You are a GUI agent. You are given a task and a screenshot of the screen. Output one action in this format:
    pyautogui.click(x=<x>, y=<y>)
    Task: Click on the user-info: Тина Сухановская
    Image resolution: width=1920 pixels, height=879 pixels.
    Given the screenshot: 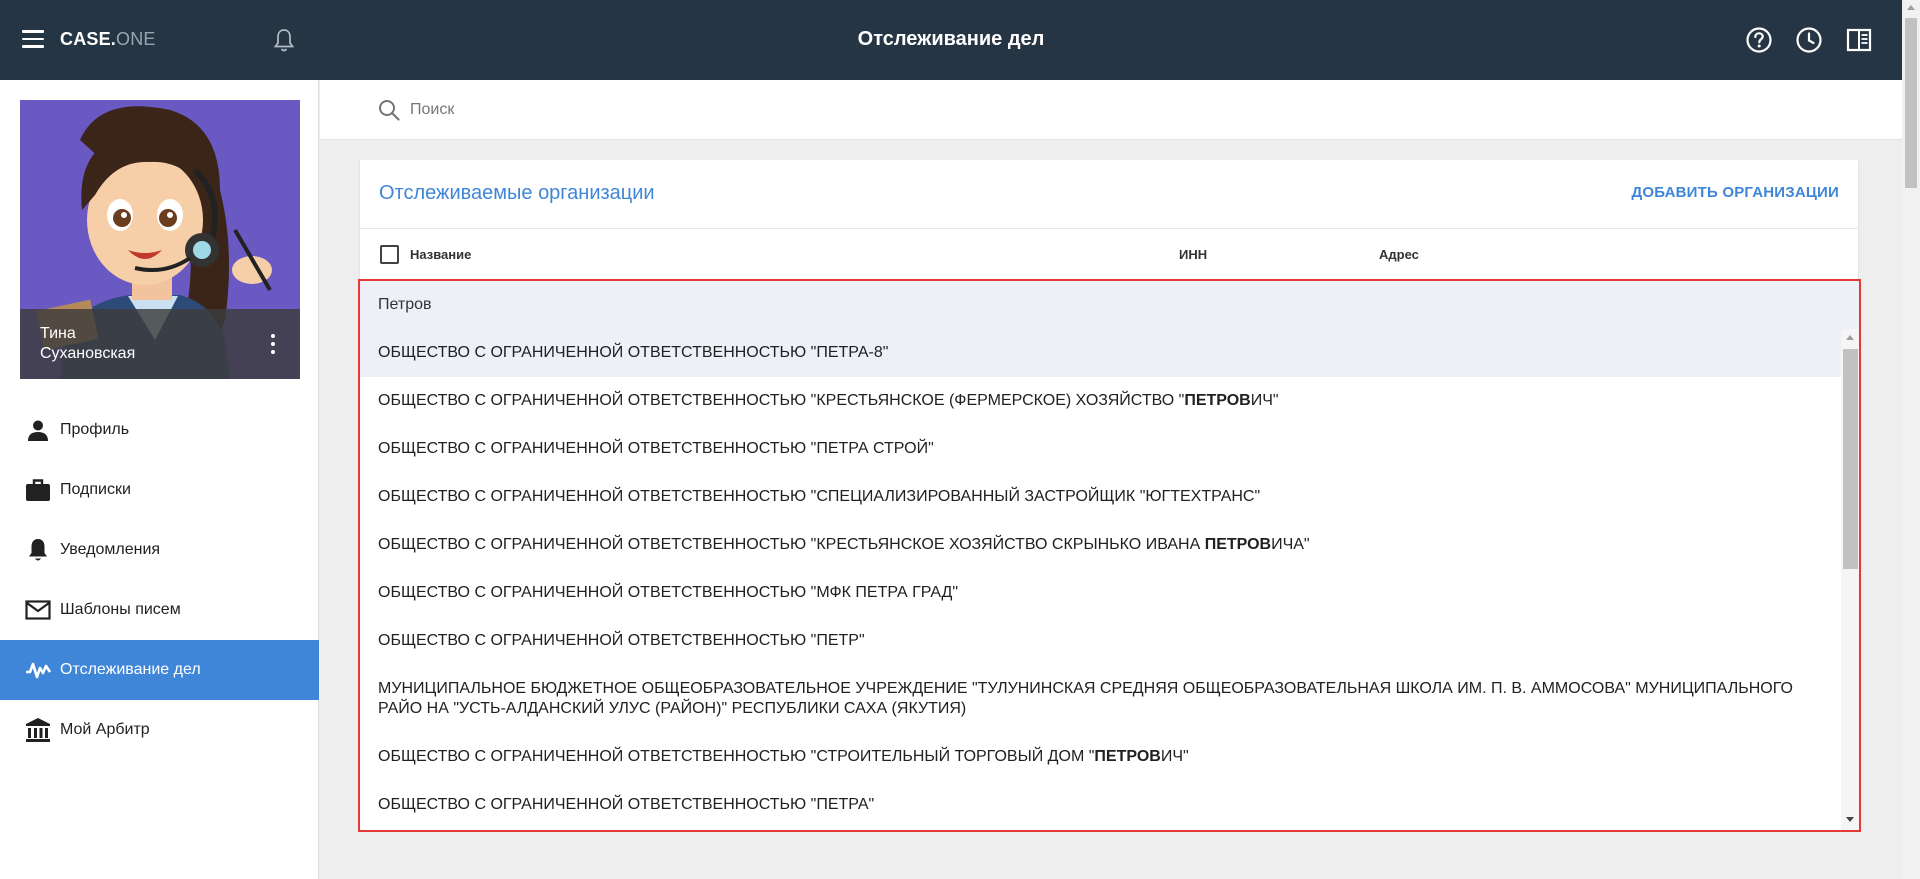 What is the action you would take?
    pyautogui.click(x=160, y=344)
    